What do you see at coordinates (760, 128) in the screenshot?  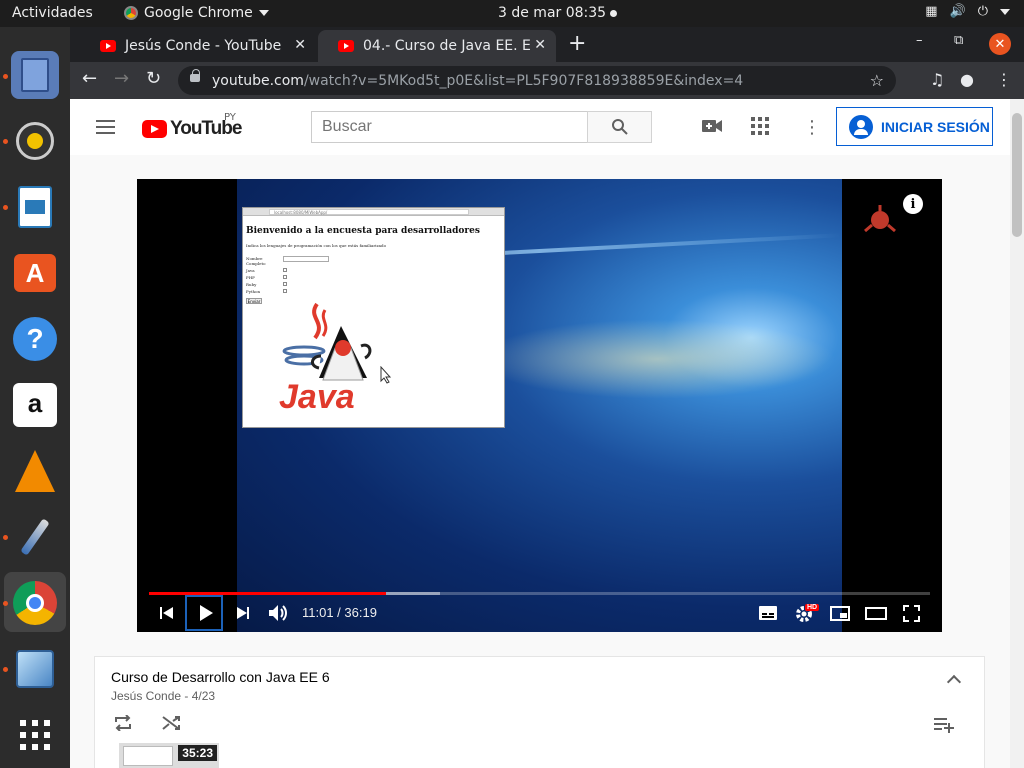 I see `apps-grid-icon` at bounding box center [760, 128].